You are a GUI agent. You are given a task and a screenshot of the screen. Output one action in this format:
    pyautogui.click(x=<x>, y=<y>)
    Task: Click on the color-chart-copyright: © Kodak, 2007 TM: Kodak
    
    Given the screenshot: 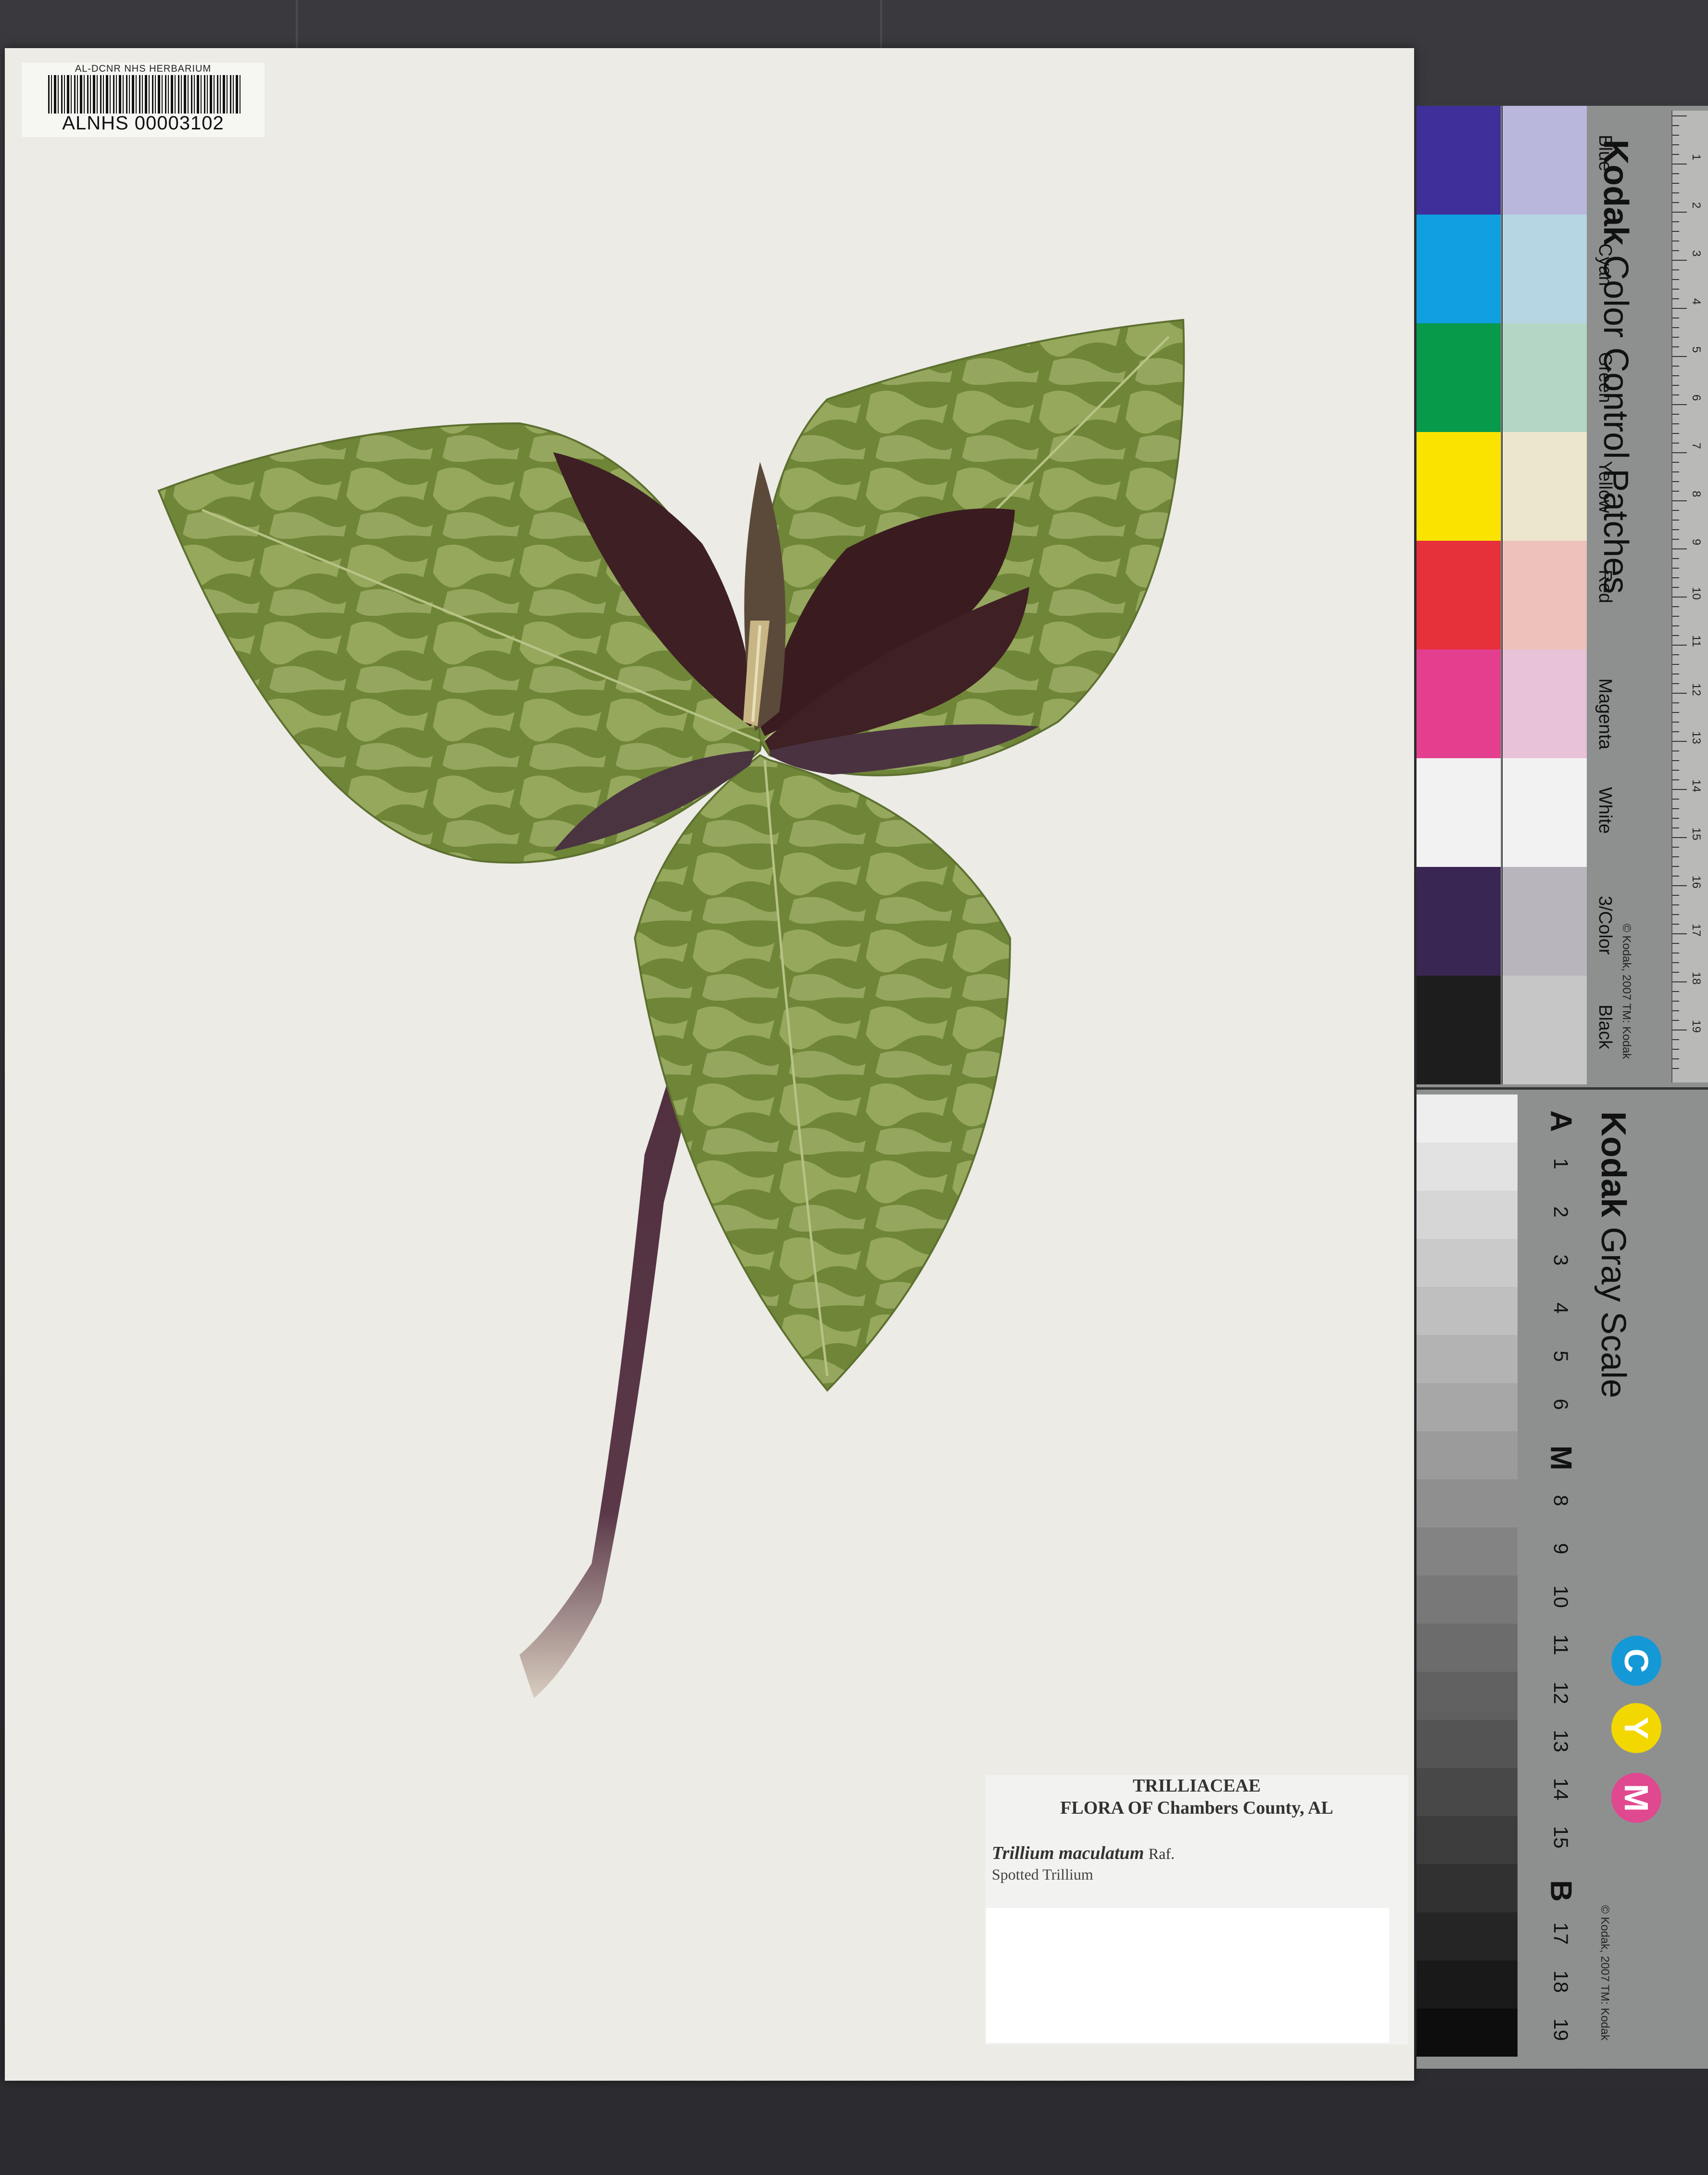 What is the action you would take?
    pyautogui.click(x=1626, y=991)
    